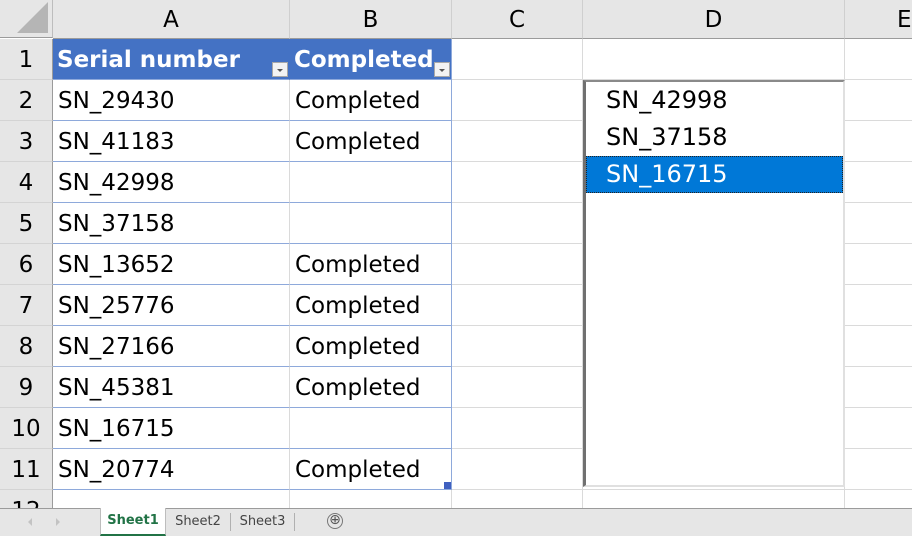  Describe the element at coordinates (714, 174) in the screenshot. I see `listbox-item: SN_16715` at that location.